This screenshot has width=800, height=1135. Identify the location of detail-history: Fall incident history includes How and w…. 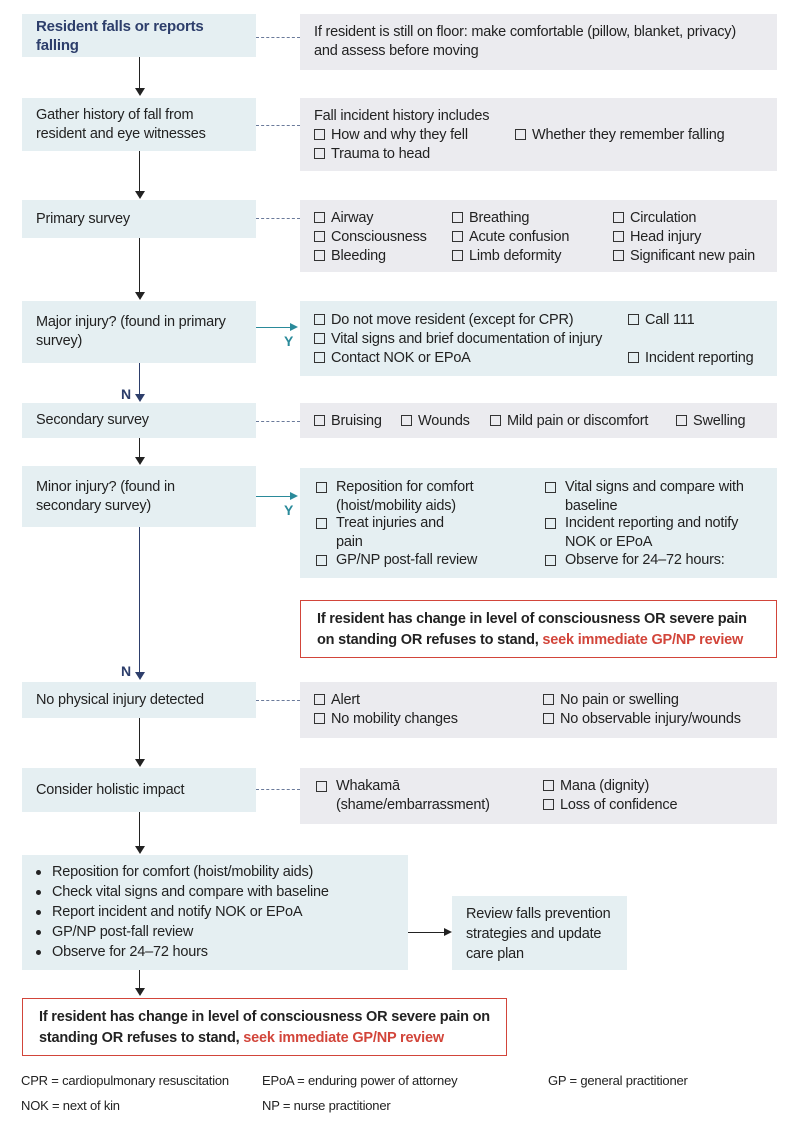
(538, 134).